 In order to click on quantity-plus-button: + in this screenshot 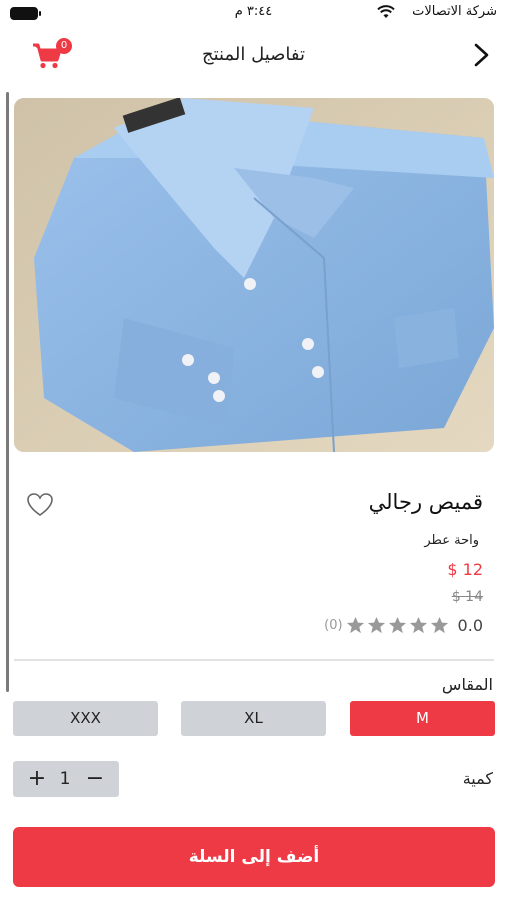, I will do `click(37, 779)`.